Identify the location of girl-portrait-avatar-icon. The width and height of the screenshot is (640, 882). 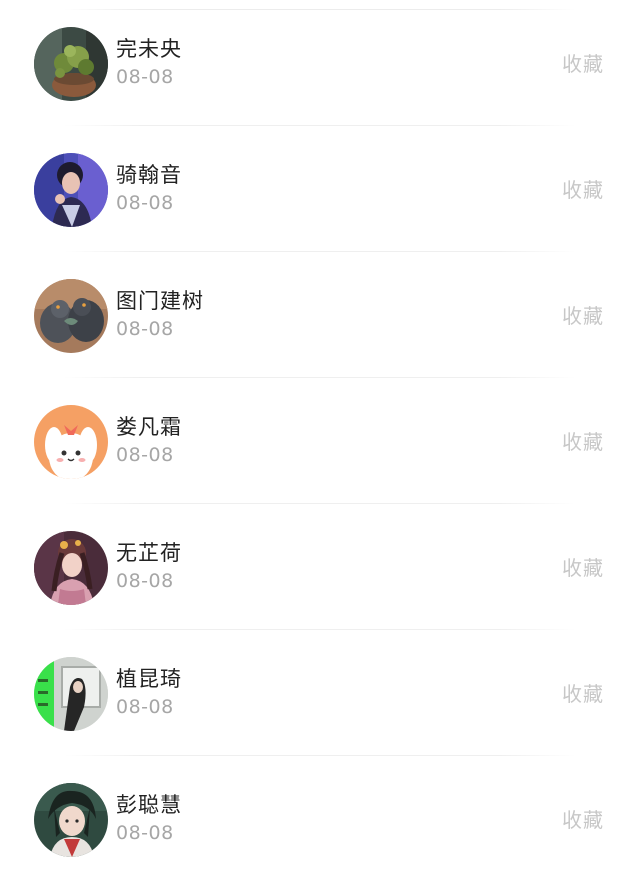
(71, 190).